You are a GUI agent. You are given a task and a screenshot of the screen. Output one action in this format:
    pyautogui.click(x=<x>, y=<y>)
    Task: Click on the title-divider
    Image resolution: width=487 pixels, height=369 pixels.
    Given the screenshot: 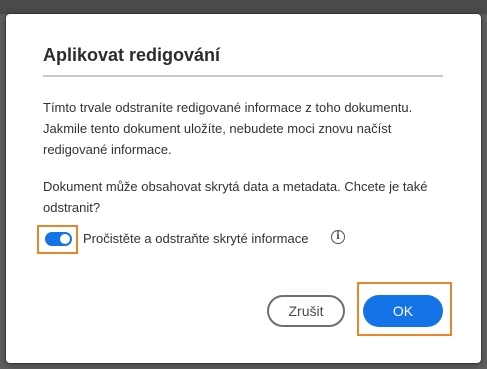 What is the action you would take?
    pyautogui.click(x=243, y=76)
    